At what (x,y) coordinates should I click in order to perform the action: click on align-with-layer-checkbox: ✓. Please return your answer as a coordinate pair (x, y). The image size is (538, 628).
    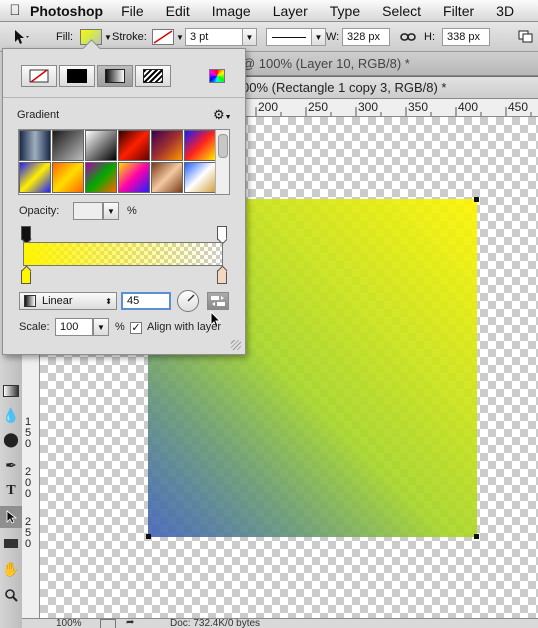
    Looking at the image, I should click on (136, 327).